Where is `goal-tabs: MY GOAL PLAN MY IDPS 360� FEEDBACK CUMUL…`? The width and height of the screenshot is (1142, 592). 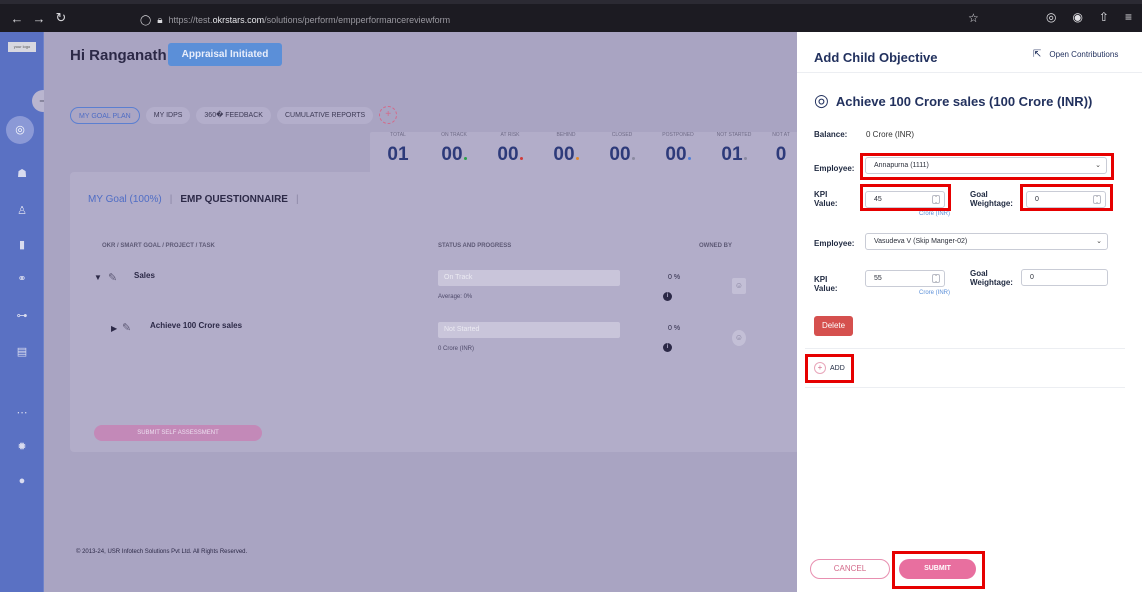
goal-tabs: MY GOAL PLAN MY IDPS 360� FEEDBACK CUMUL… is located at coordinates (234, 115).